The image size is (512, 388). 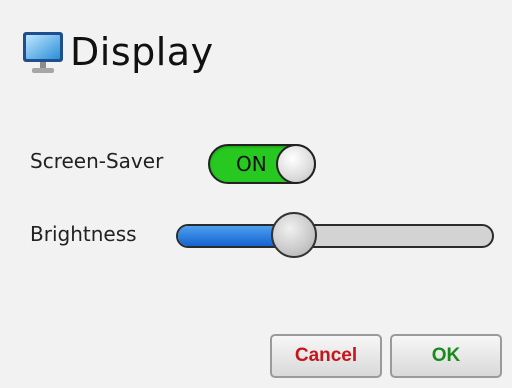 I want to click on monitor-icon, so click(x=44, y=52).